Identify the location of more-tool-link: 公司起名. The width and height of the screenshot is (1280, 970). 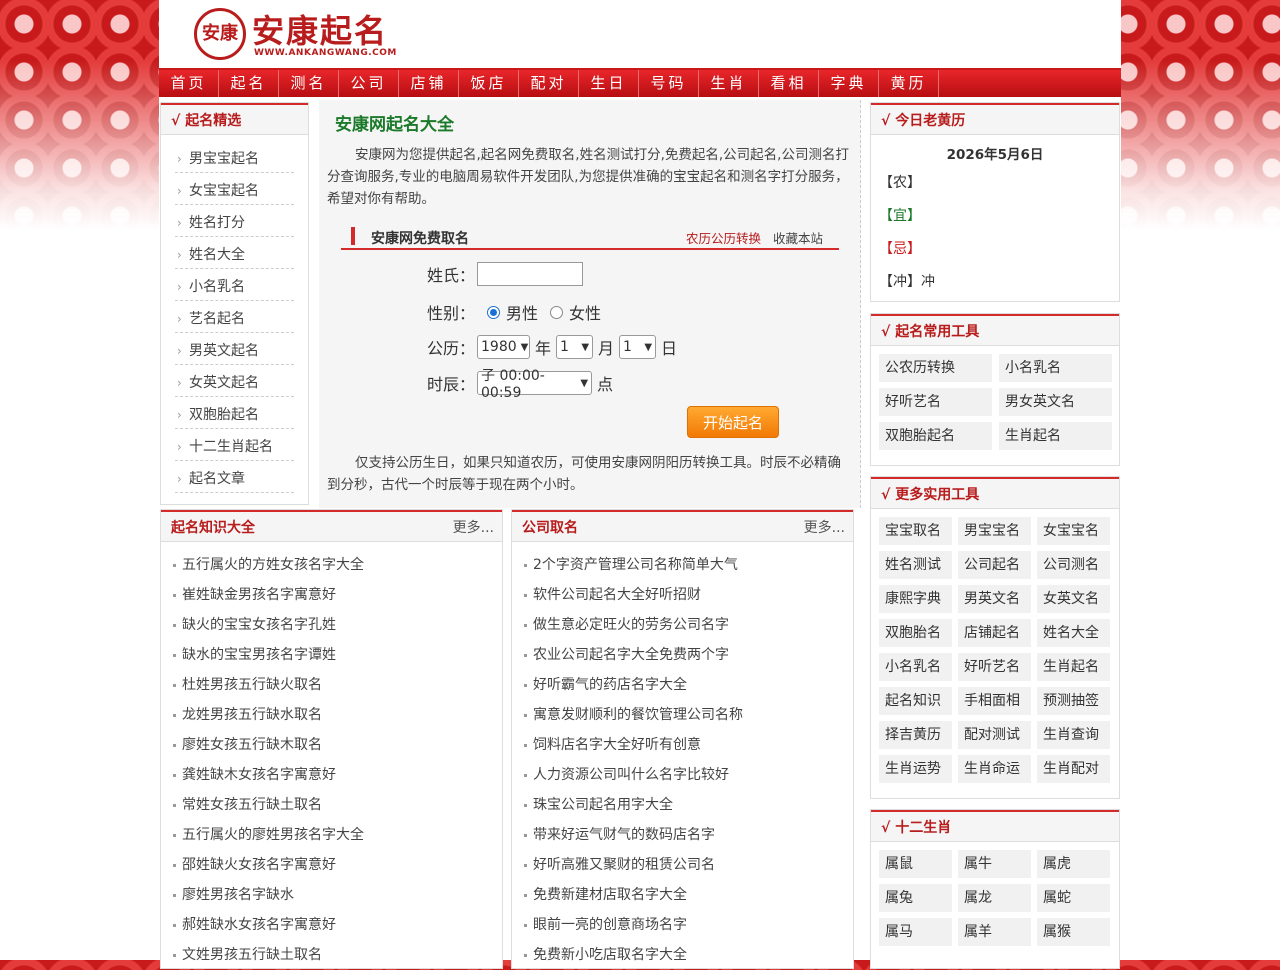
(994, 565).